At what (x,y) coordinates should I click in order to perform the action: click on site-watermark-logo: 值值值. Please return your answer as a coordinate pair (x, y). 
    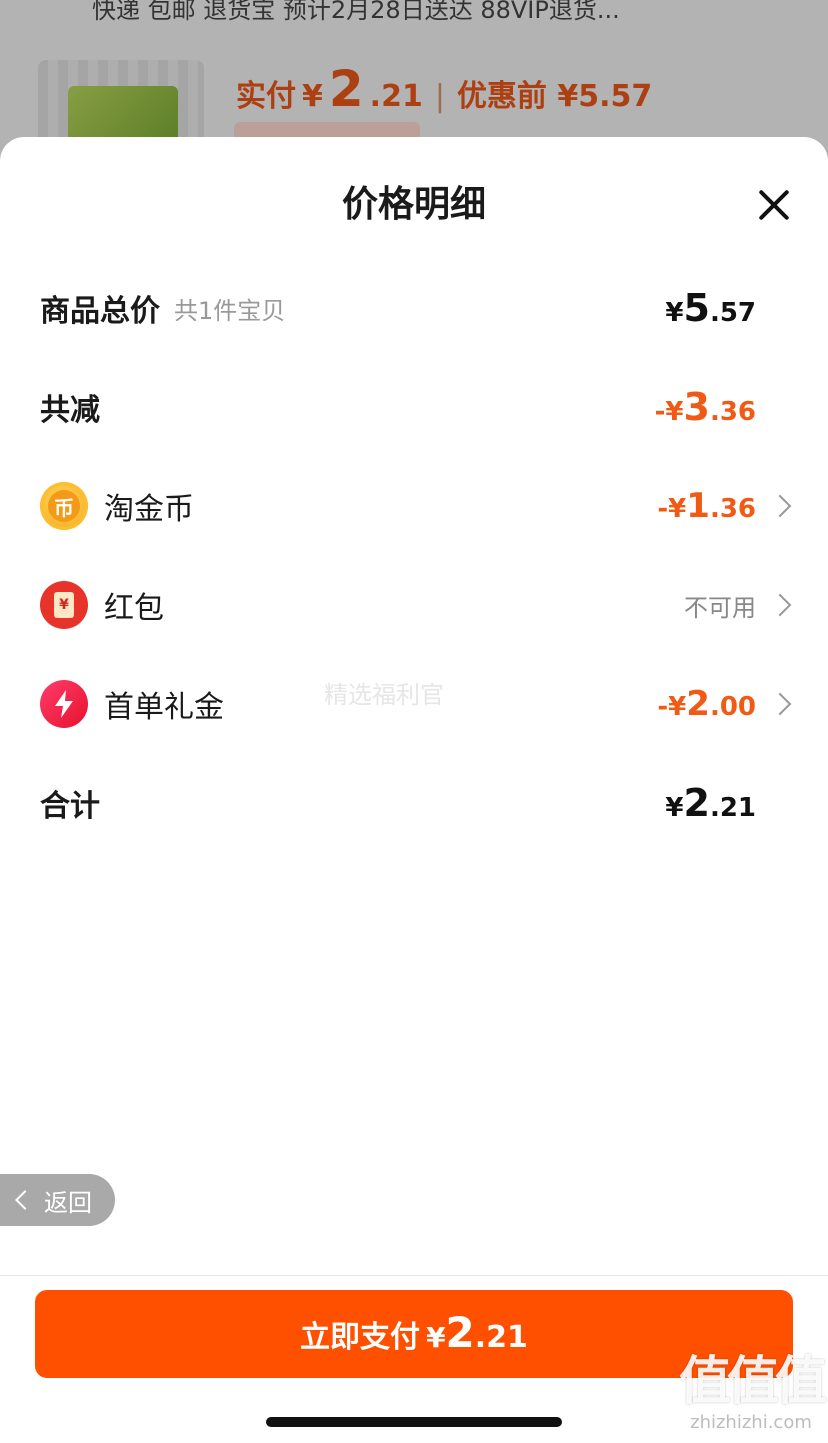
    Looking at the image, I should click on (752, 1382).